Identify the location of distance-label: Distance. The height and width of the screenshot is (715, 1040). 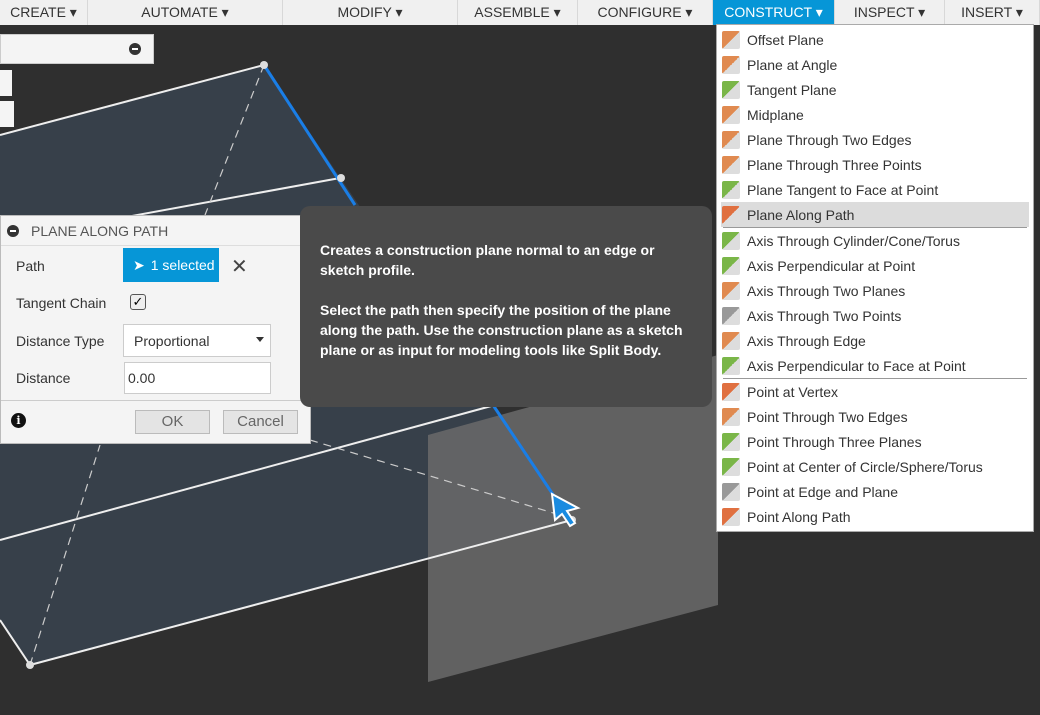
(43, 378).